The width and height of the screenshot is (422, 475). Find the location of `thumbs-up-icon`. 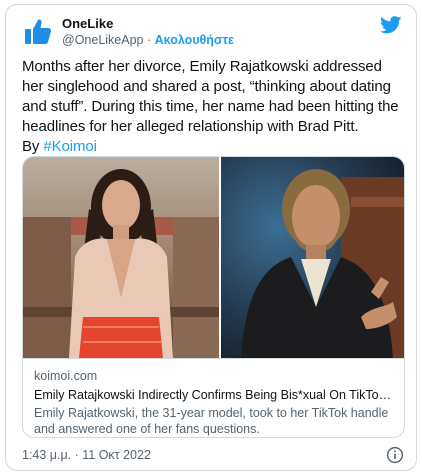

thumbs-up-icon is located at coordinates (38, 31).